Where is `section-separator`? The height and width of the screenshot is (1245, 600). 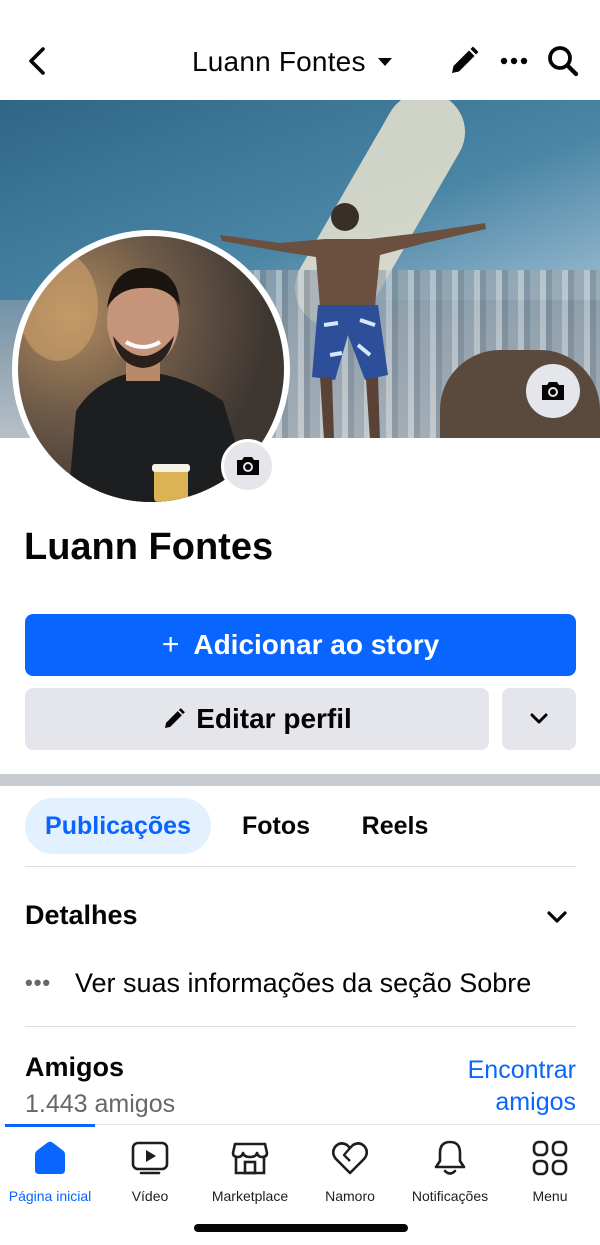 section-separator is located at coordinates (300, 780).